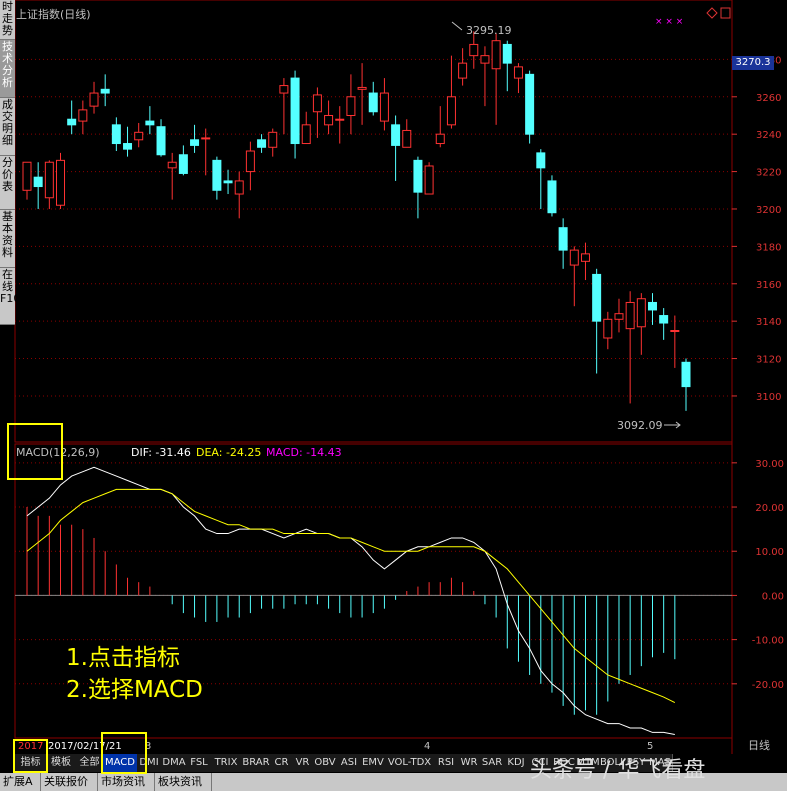  What do you see at coordinates (7, 69) in the screenshot?
I see `left-tab-technical: 技术分析` at bounding box center [7, 69].